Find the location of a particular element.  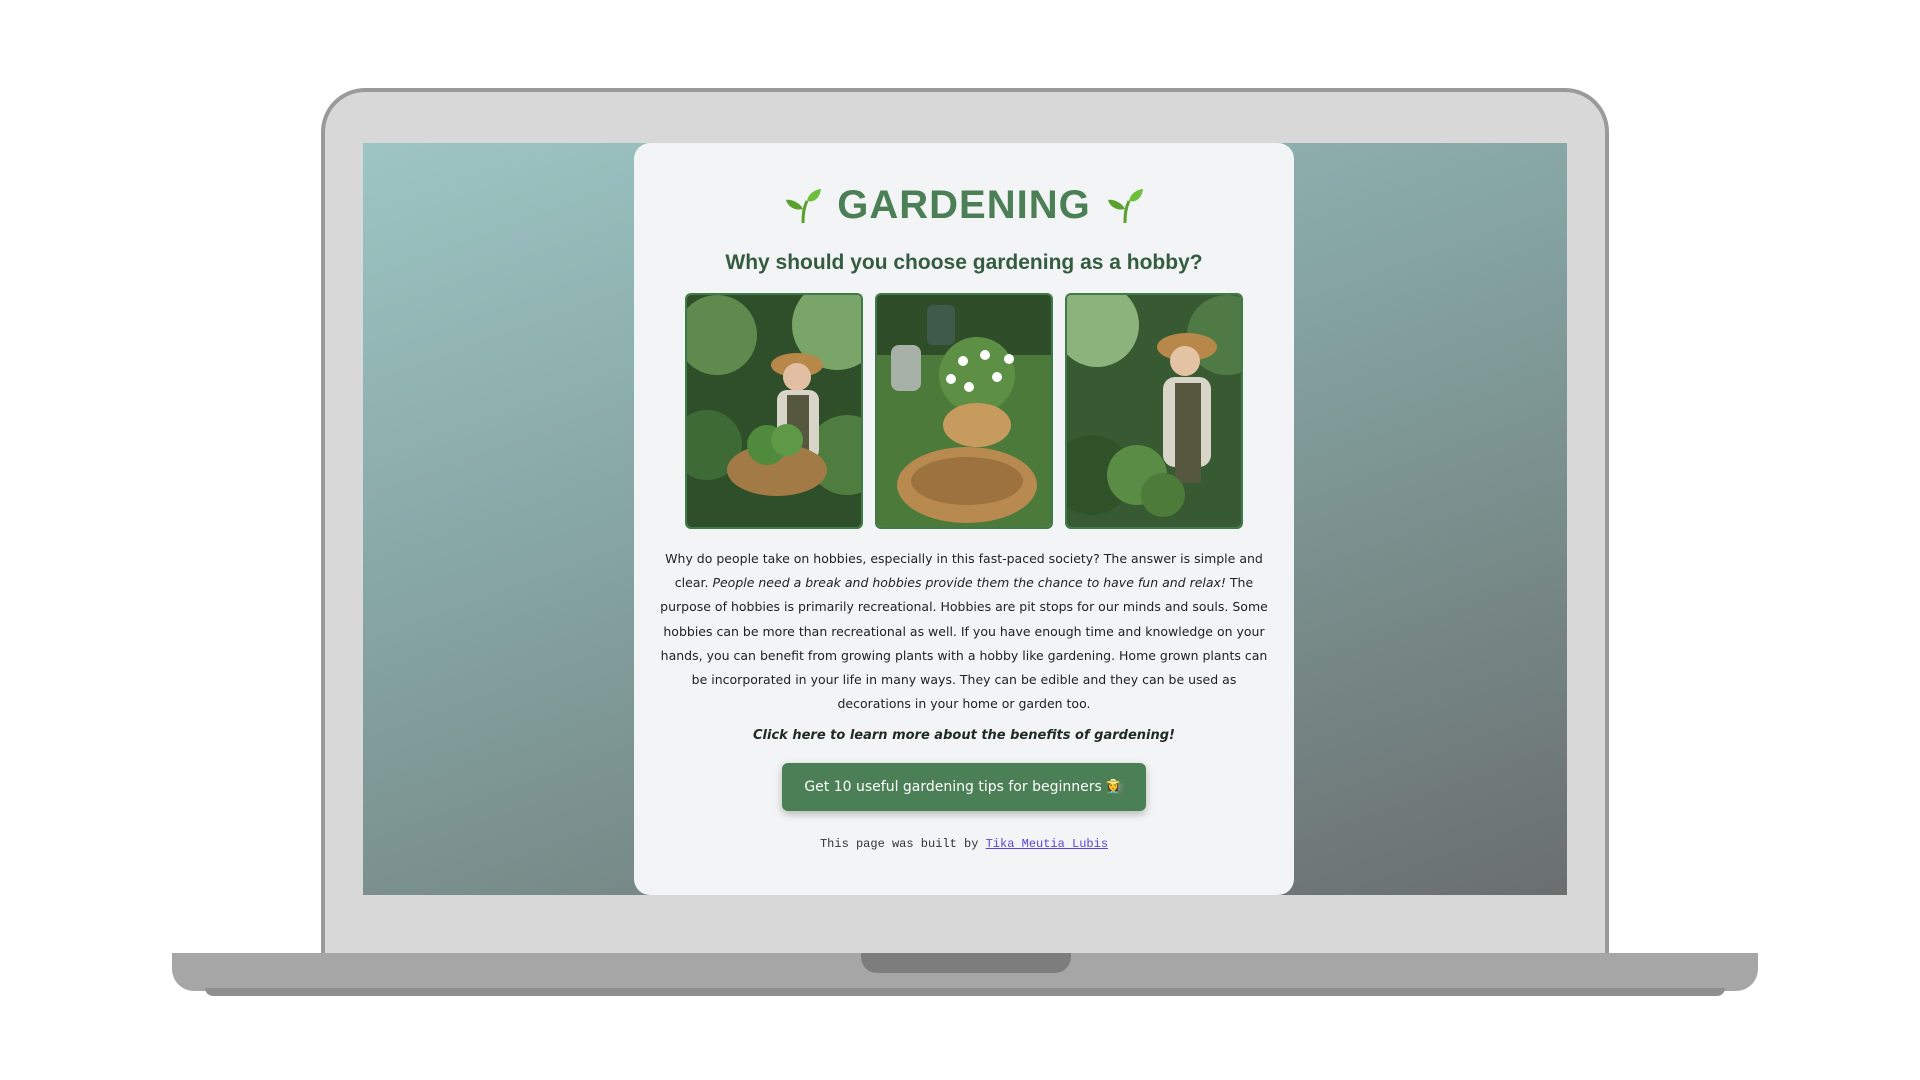

laptop-notch is located at coordinates (966, 963).